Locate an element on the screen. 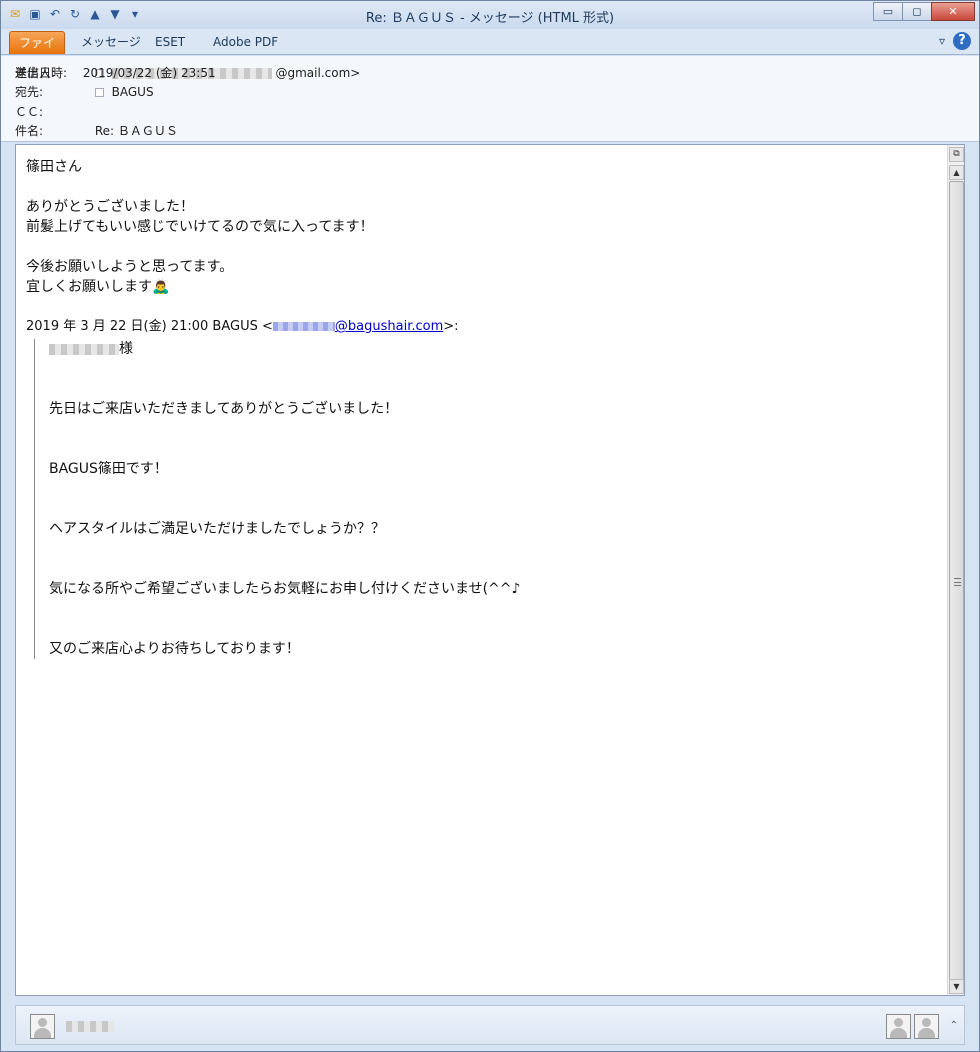 Image resolution: width=980 pixels, height=1052 pixels. to-value: BAGUS is located at coordinates (133, 92).